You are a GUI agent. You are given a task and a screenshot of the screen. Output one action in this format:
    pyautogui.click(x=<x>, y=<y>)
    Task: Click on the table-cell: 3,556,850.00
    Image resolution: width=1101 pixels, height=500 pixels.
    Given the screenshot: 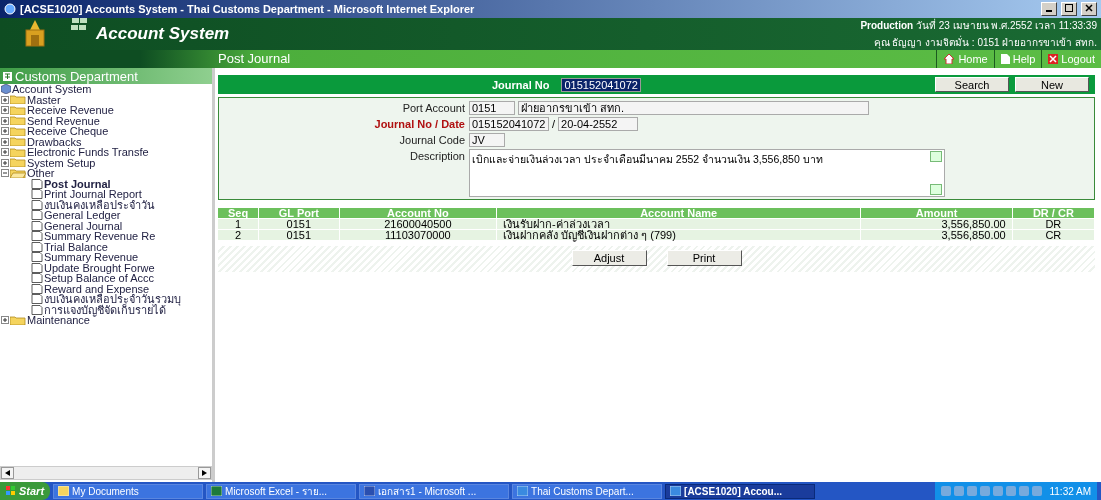 What is the action you would take?
    pyautogui.click(x=936, y=234)
    